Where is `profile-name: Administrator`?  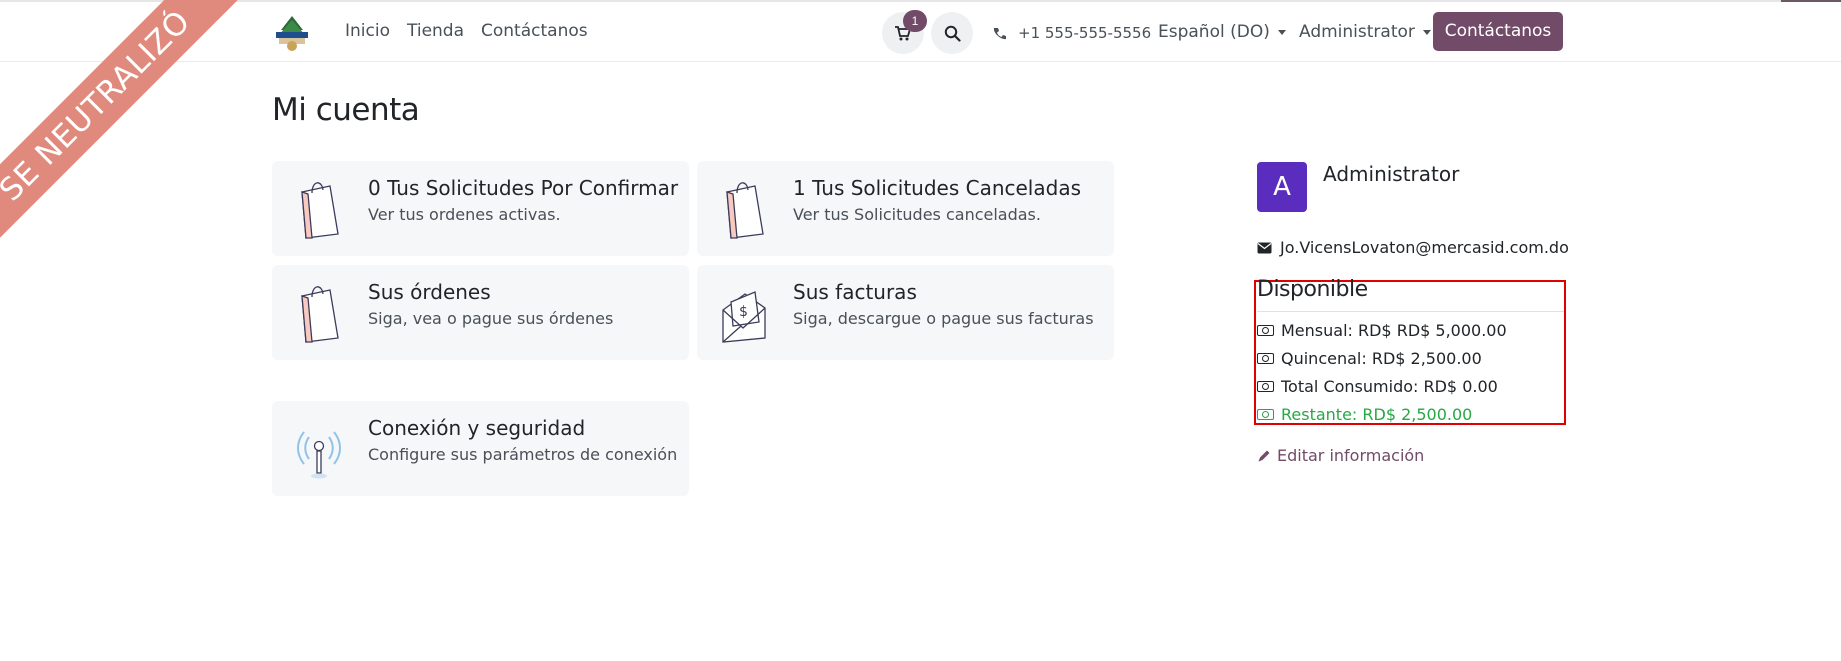
profile-name: Administrator is located at coordinates (1391, 174).